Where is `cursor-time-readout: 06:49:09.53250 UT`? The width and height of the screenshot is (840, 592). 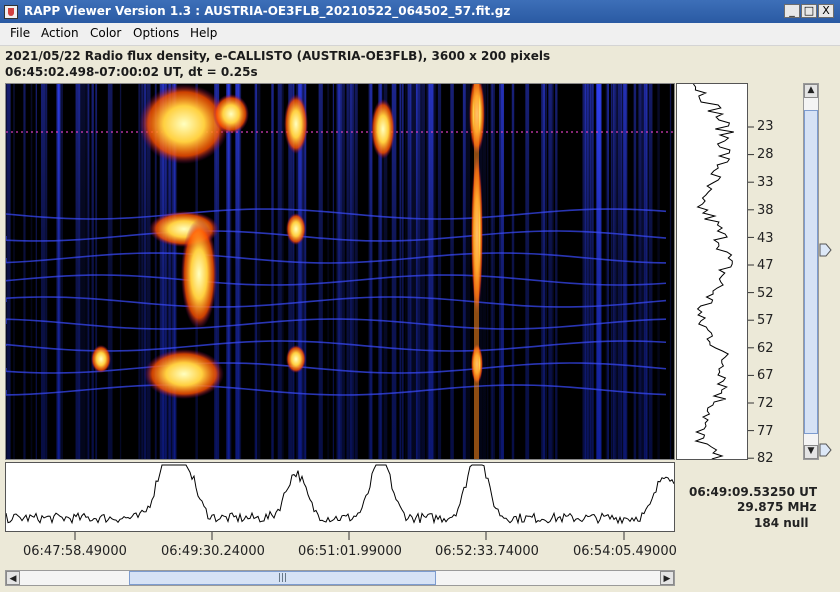 cursor-time-readout: 06:49:09.53250 UT is located at coordinates (753, 492).